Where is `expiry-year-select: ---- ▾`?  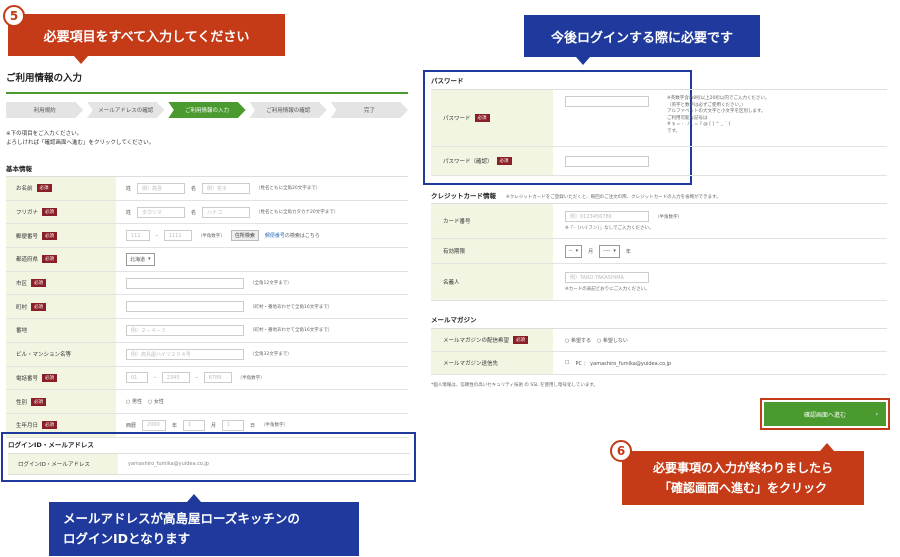 expiry-year-select: ---- ▾ is located at coordinates (609, 251).